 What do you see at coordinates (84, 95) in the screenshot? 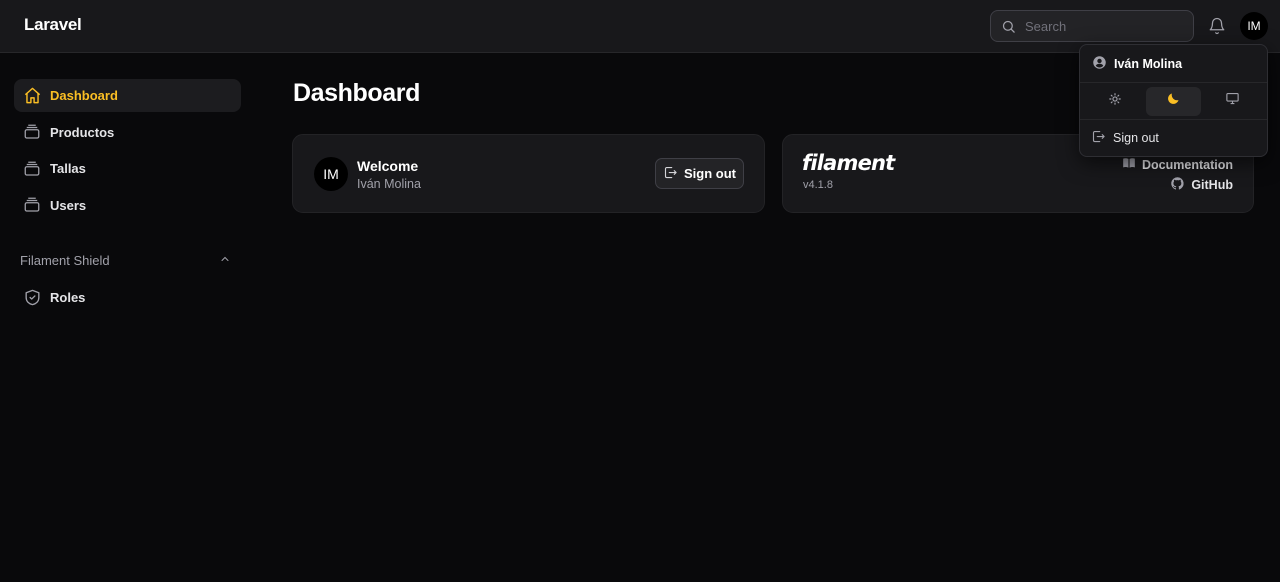
I see `sidebar-item-label: Dashboard` at bounding box center [84, 95].